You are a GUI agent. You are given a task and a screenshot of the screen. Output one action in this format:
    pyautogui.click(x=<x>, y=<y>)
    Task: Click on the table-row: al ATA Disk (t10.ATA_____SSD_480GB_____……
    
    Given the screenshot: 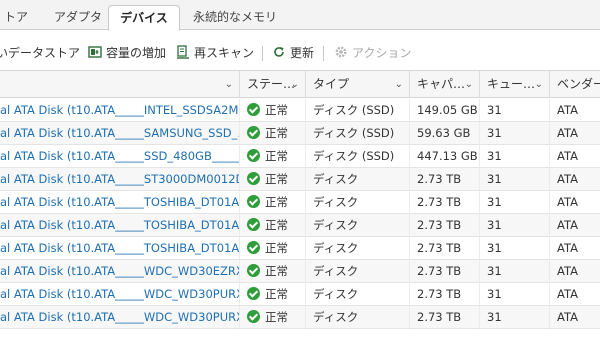 What is the action you would take?
    pyautogui.click(x=300, y=156)
    